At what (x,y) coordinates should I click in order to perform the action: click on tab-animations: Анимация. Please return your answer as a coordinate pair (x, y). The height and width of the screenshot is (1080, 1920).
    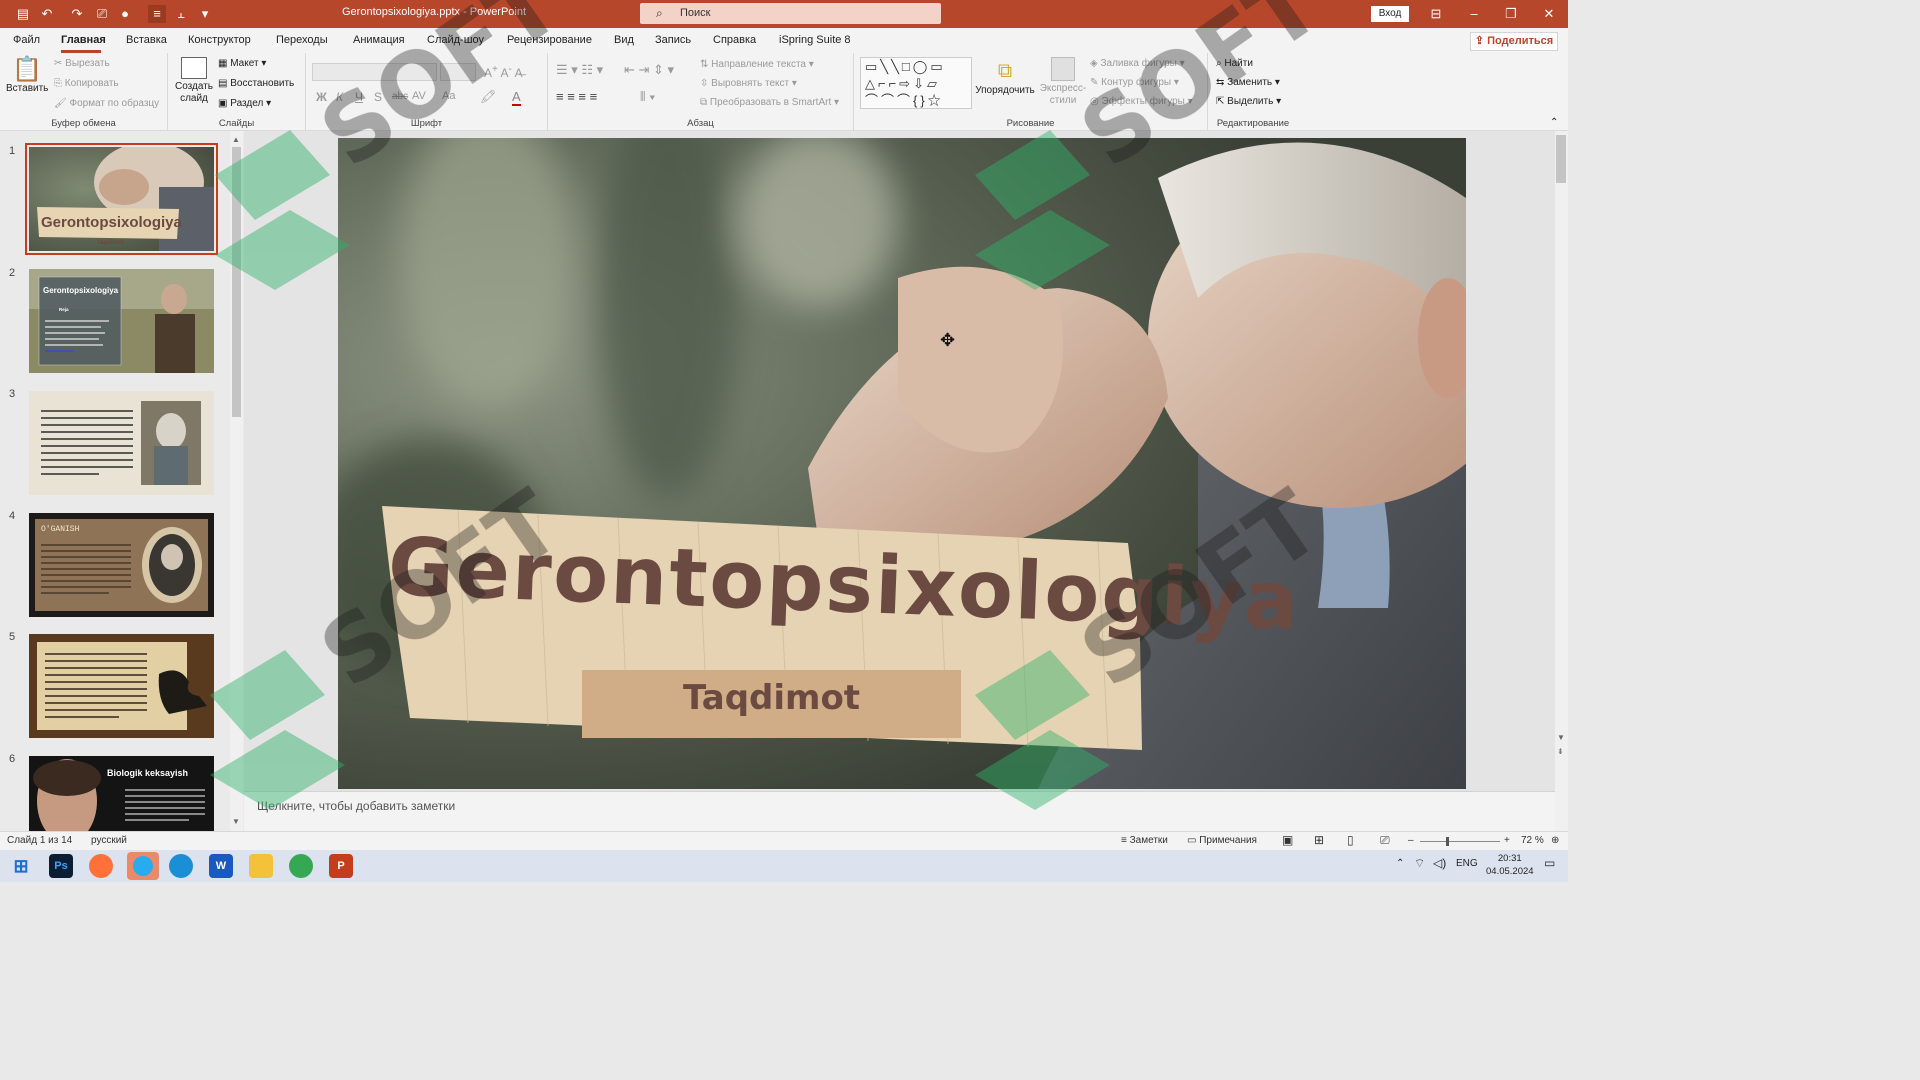
    Looking at the image, I should click on (379, 40).